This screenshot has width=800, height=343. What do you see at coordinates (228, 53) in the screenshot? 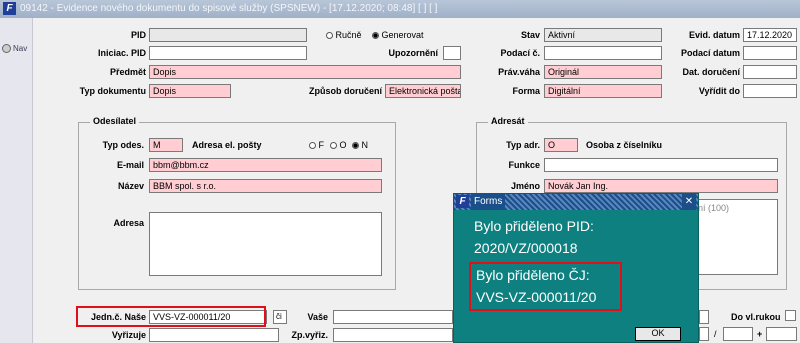
I see `iniciac-pid-field` at bounding box center [228, 53].